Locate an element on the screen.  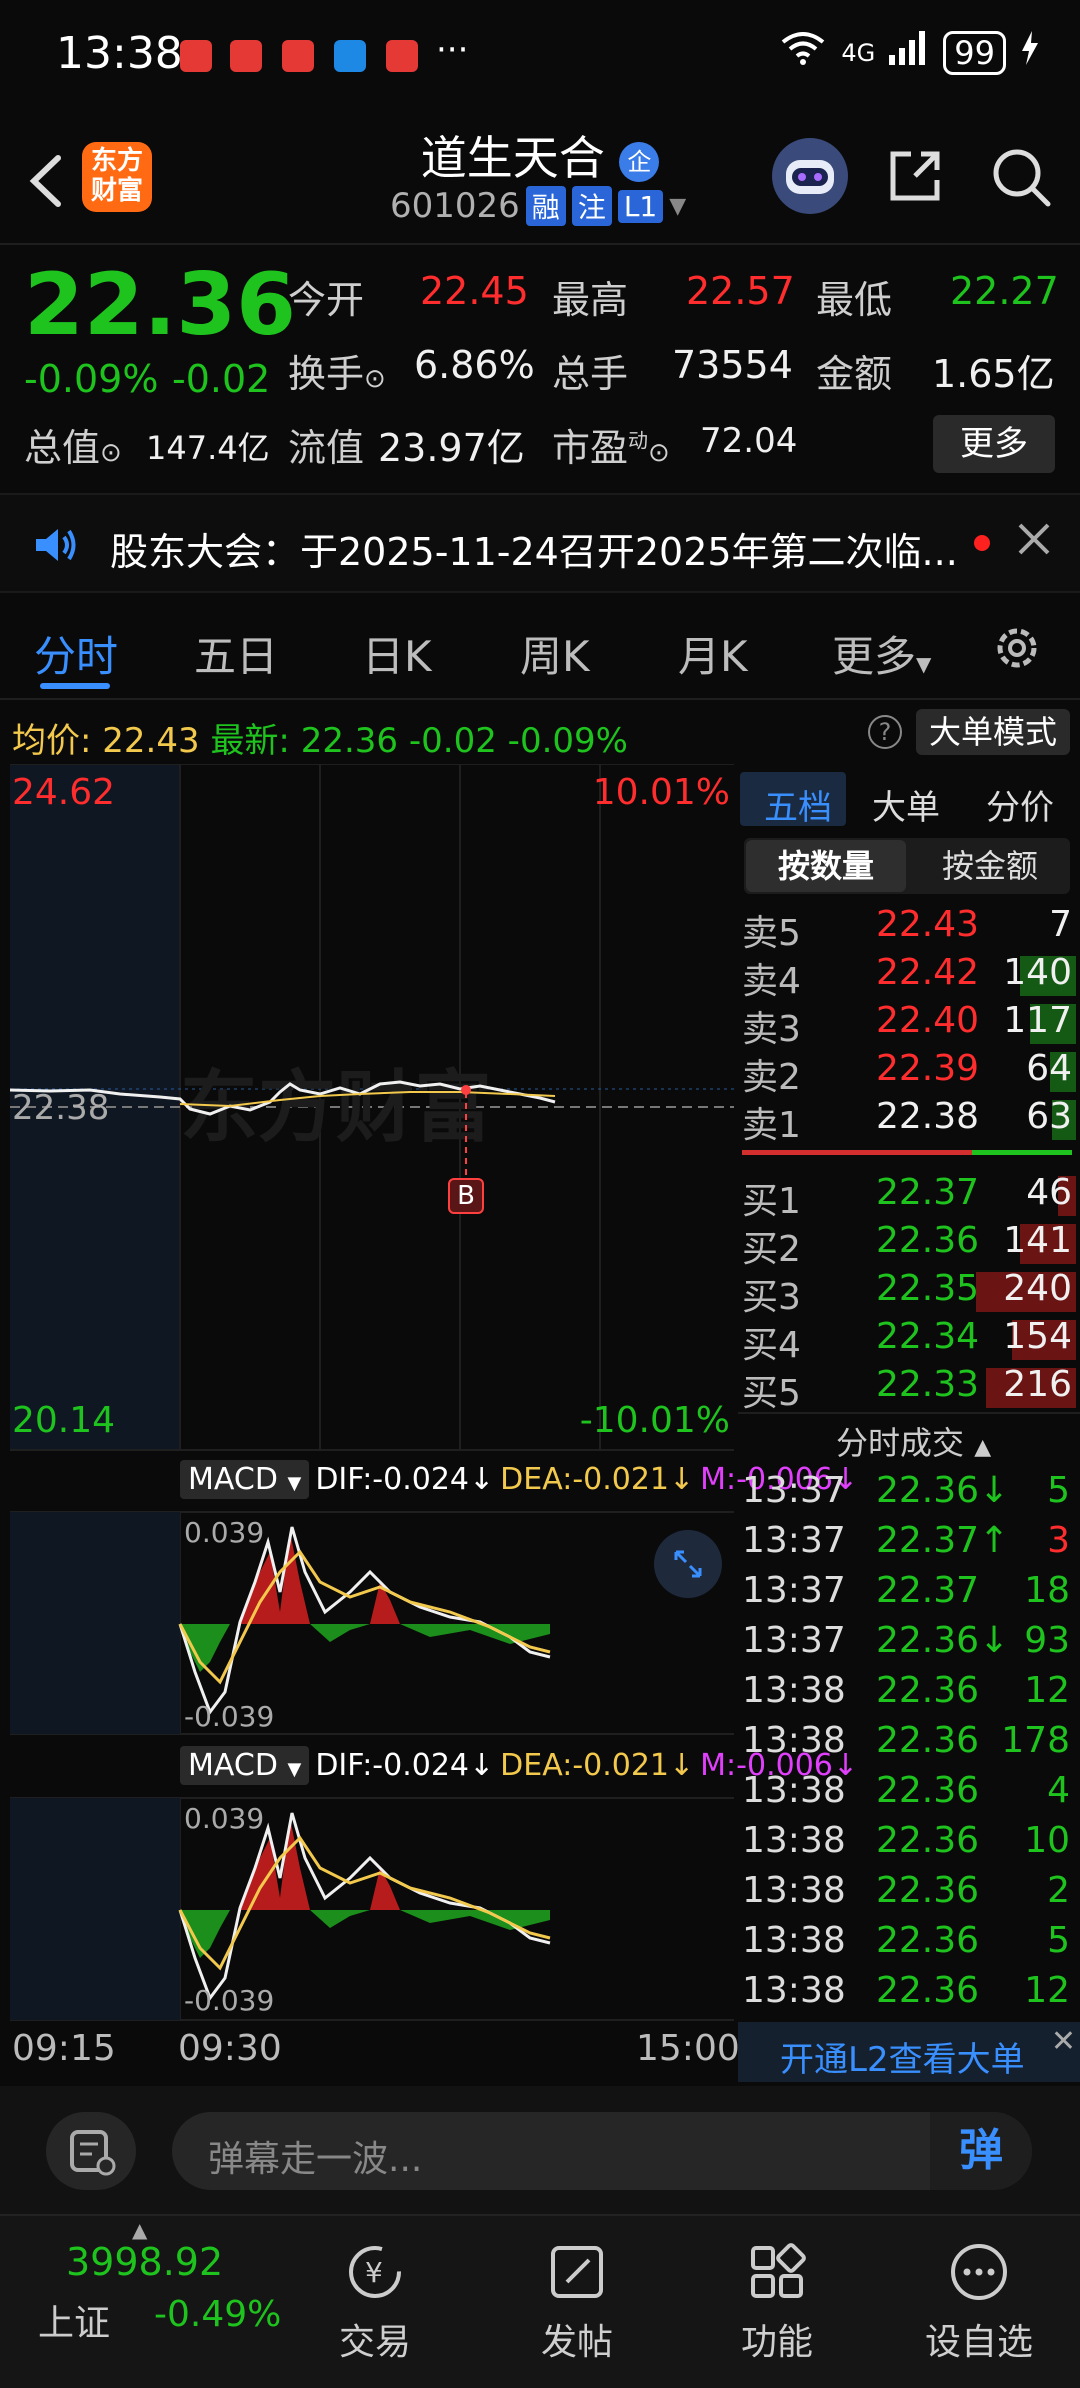
status-time: 13:38 is located at coordinates (119, 53).